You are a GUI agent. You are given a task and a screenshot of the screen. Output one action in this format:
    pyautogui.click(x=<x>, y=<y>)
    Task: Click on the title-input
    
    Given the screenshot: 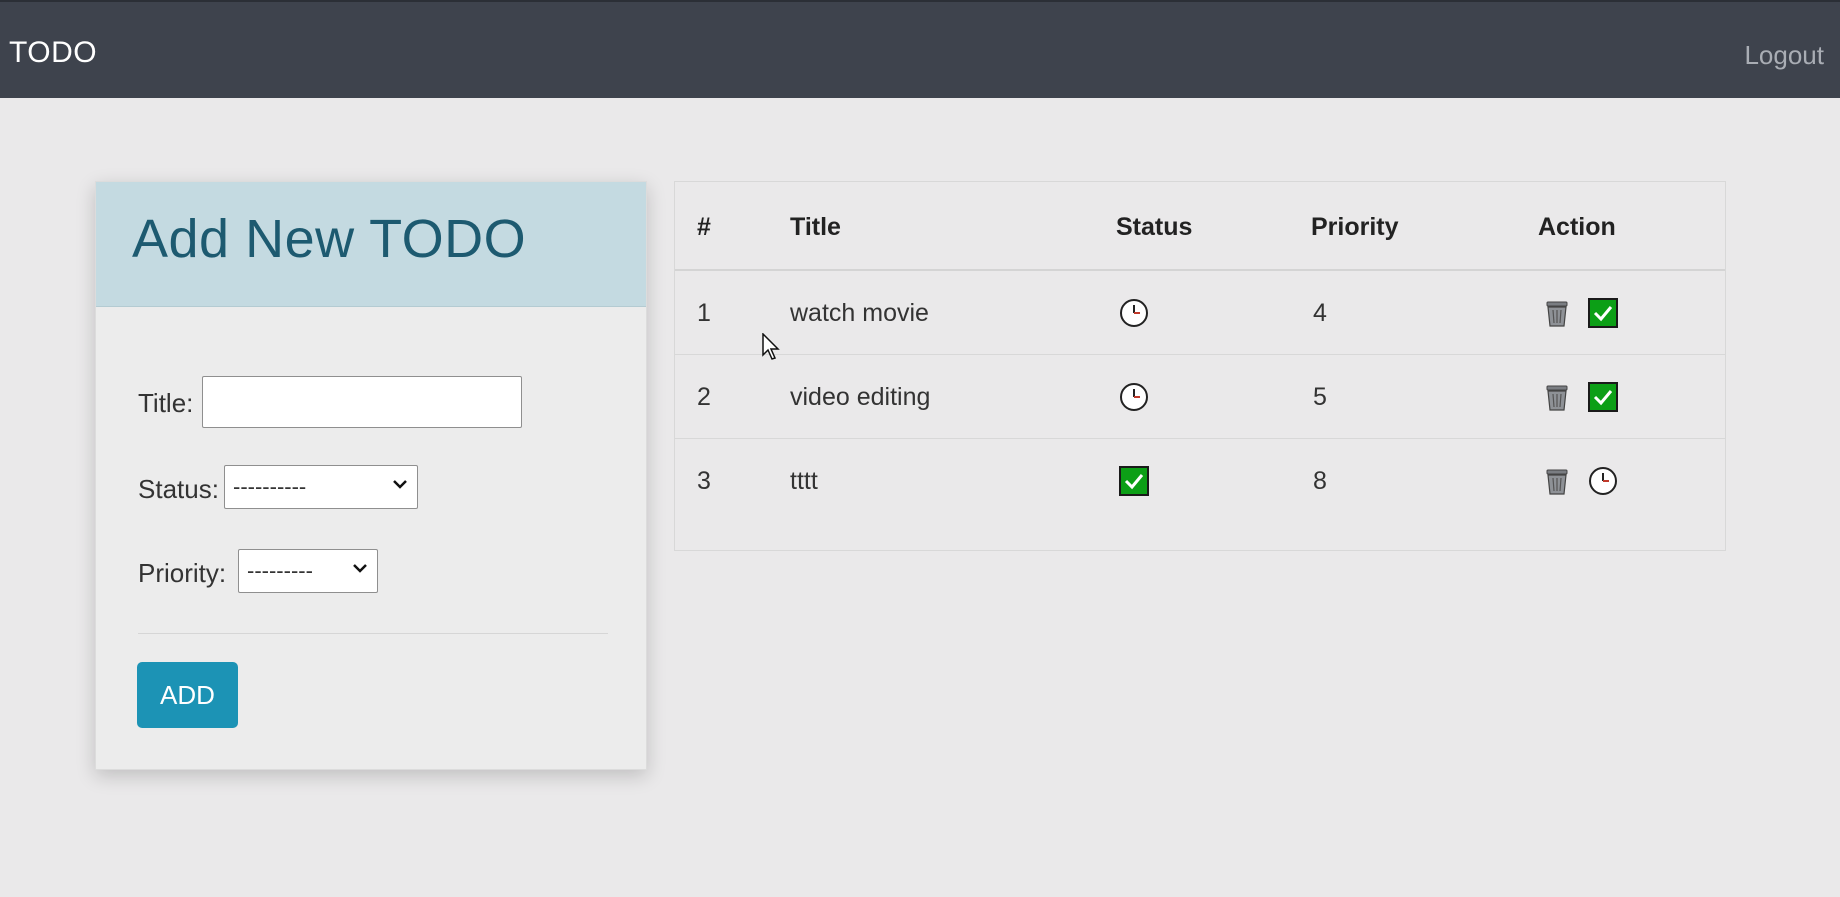 What is the action you would take?
    pyautogui.click(x=362, y=402)
    